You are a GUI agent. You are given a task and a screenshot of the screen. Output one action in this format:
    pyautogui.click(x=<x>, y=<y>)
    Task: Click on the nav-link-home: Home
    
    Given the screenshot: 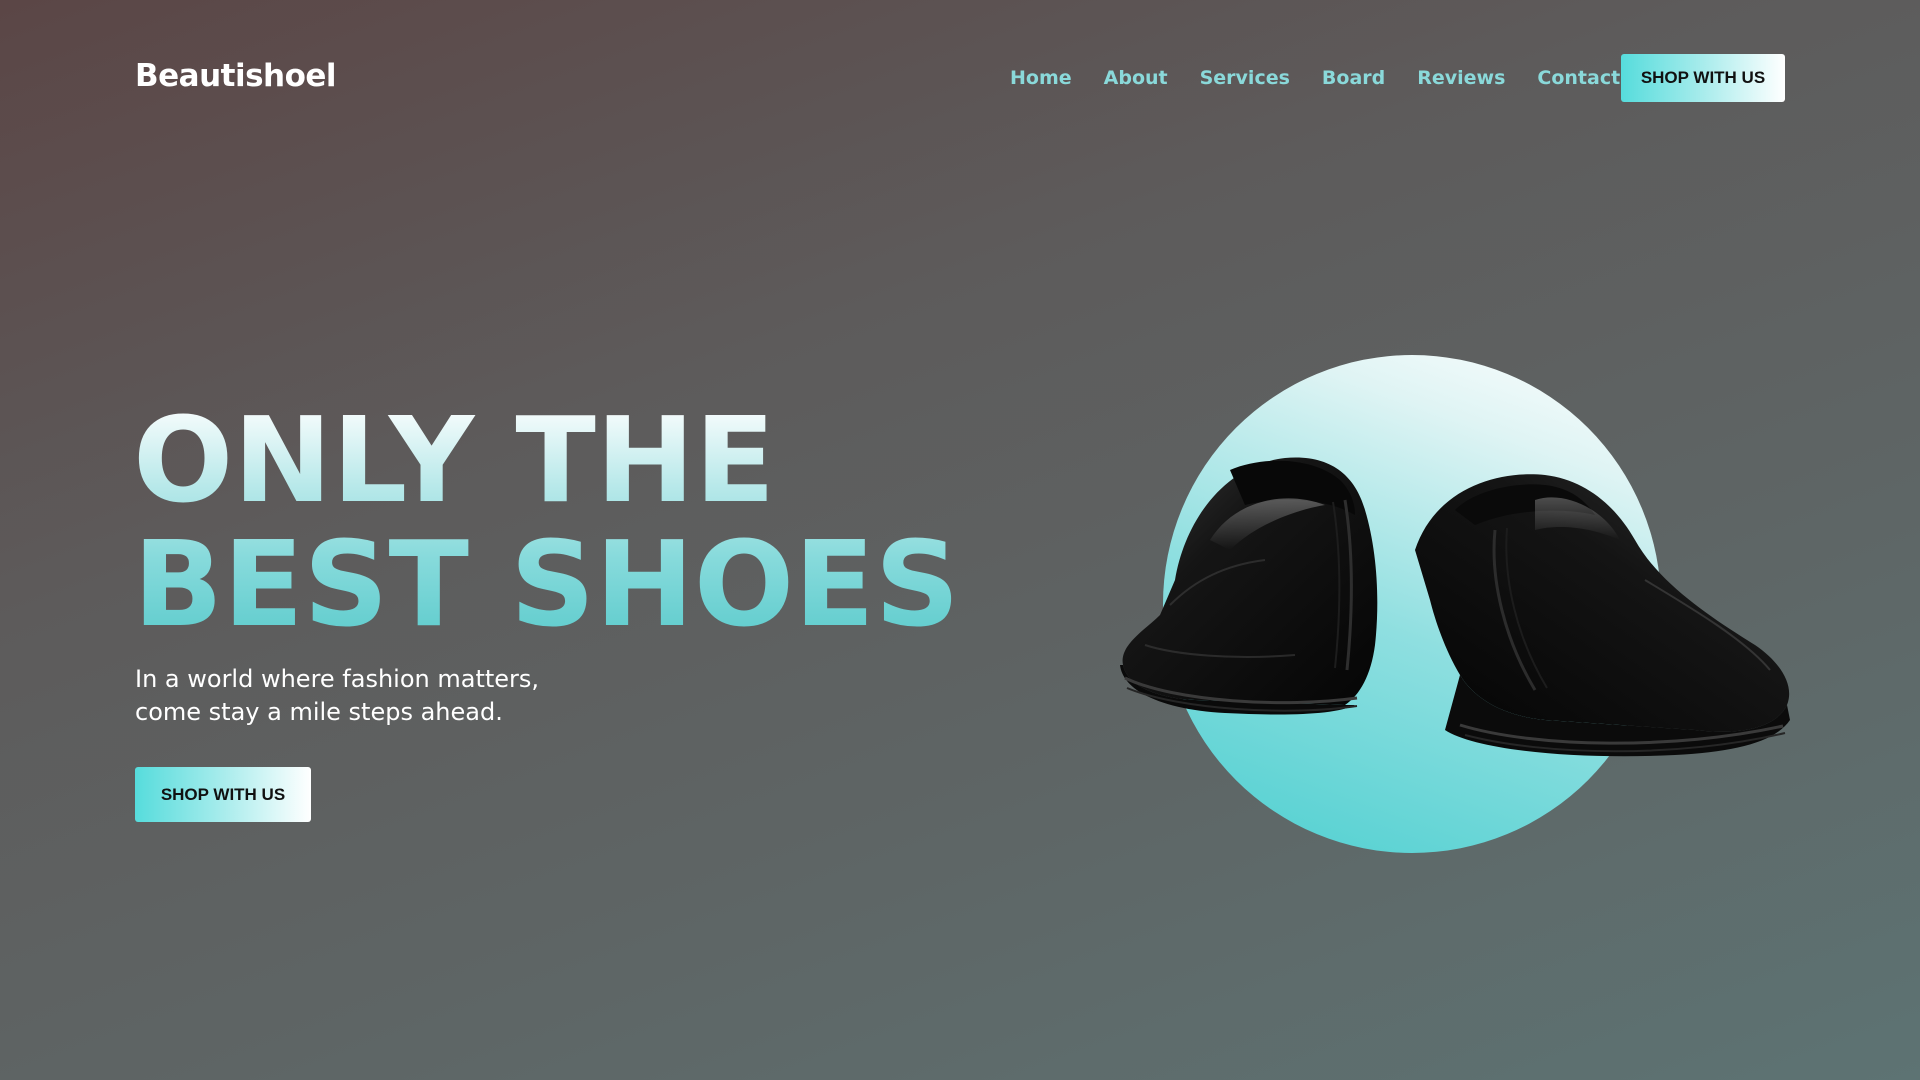 What is the action you would take?
    pyautogui.click(x=1041, y=78)
    